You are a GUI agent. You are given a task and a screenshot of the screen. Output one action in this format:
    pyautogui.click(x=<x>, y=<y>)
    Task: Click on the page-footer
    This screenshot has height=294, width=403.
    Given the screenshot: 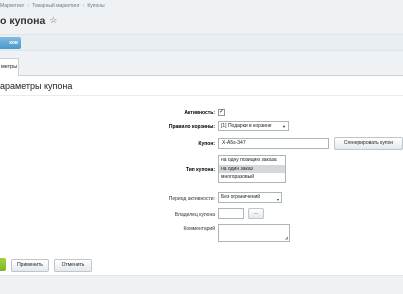 What is the action you would take?
    pyautogui.click(x=201, y=285)
    